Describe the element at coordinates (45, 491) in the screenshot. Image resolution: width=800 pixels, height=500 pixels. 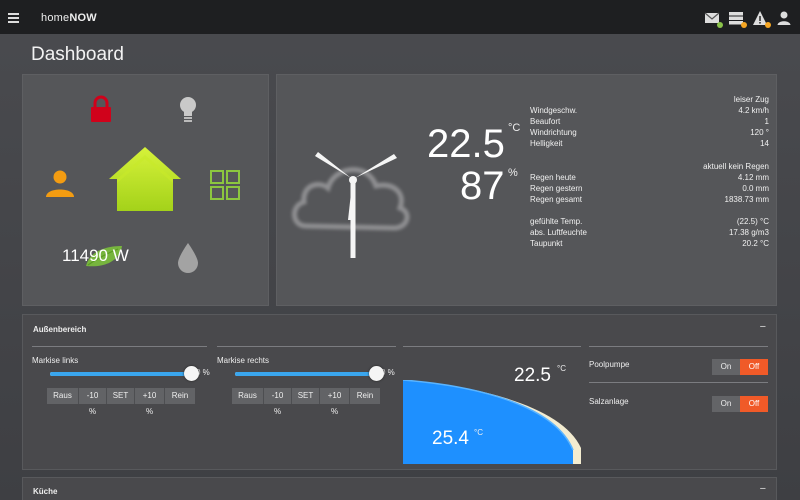
I see `section-title: Küche` at that location.